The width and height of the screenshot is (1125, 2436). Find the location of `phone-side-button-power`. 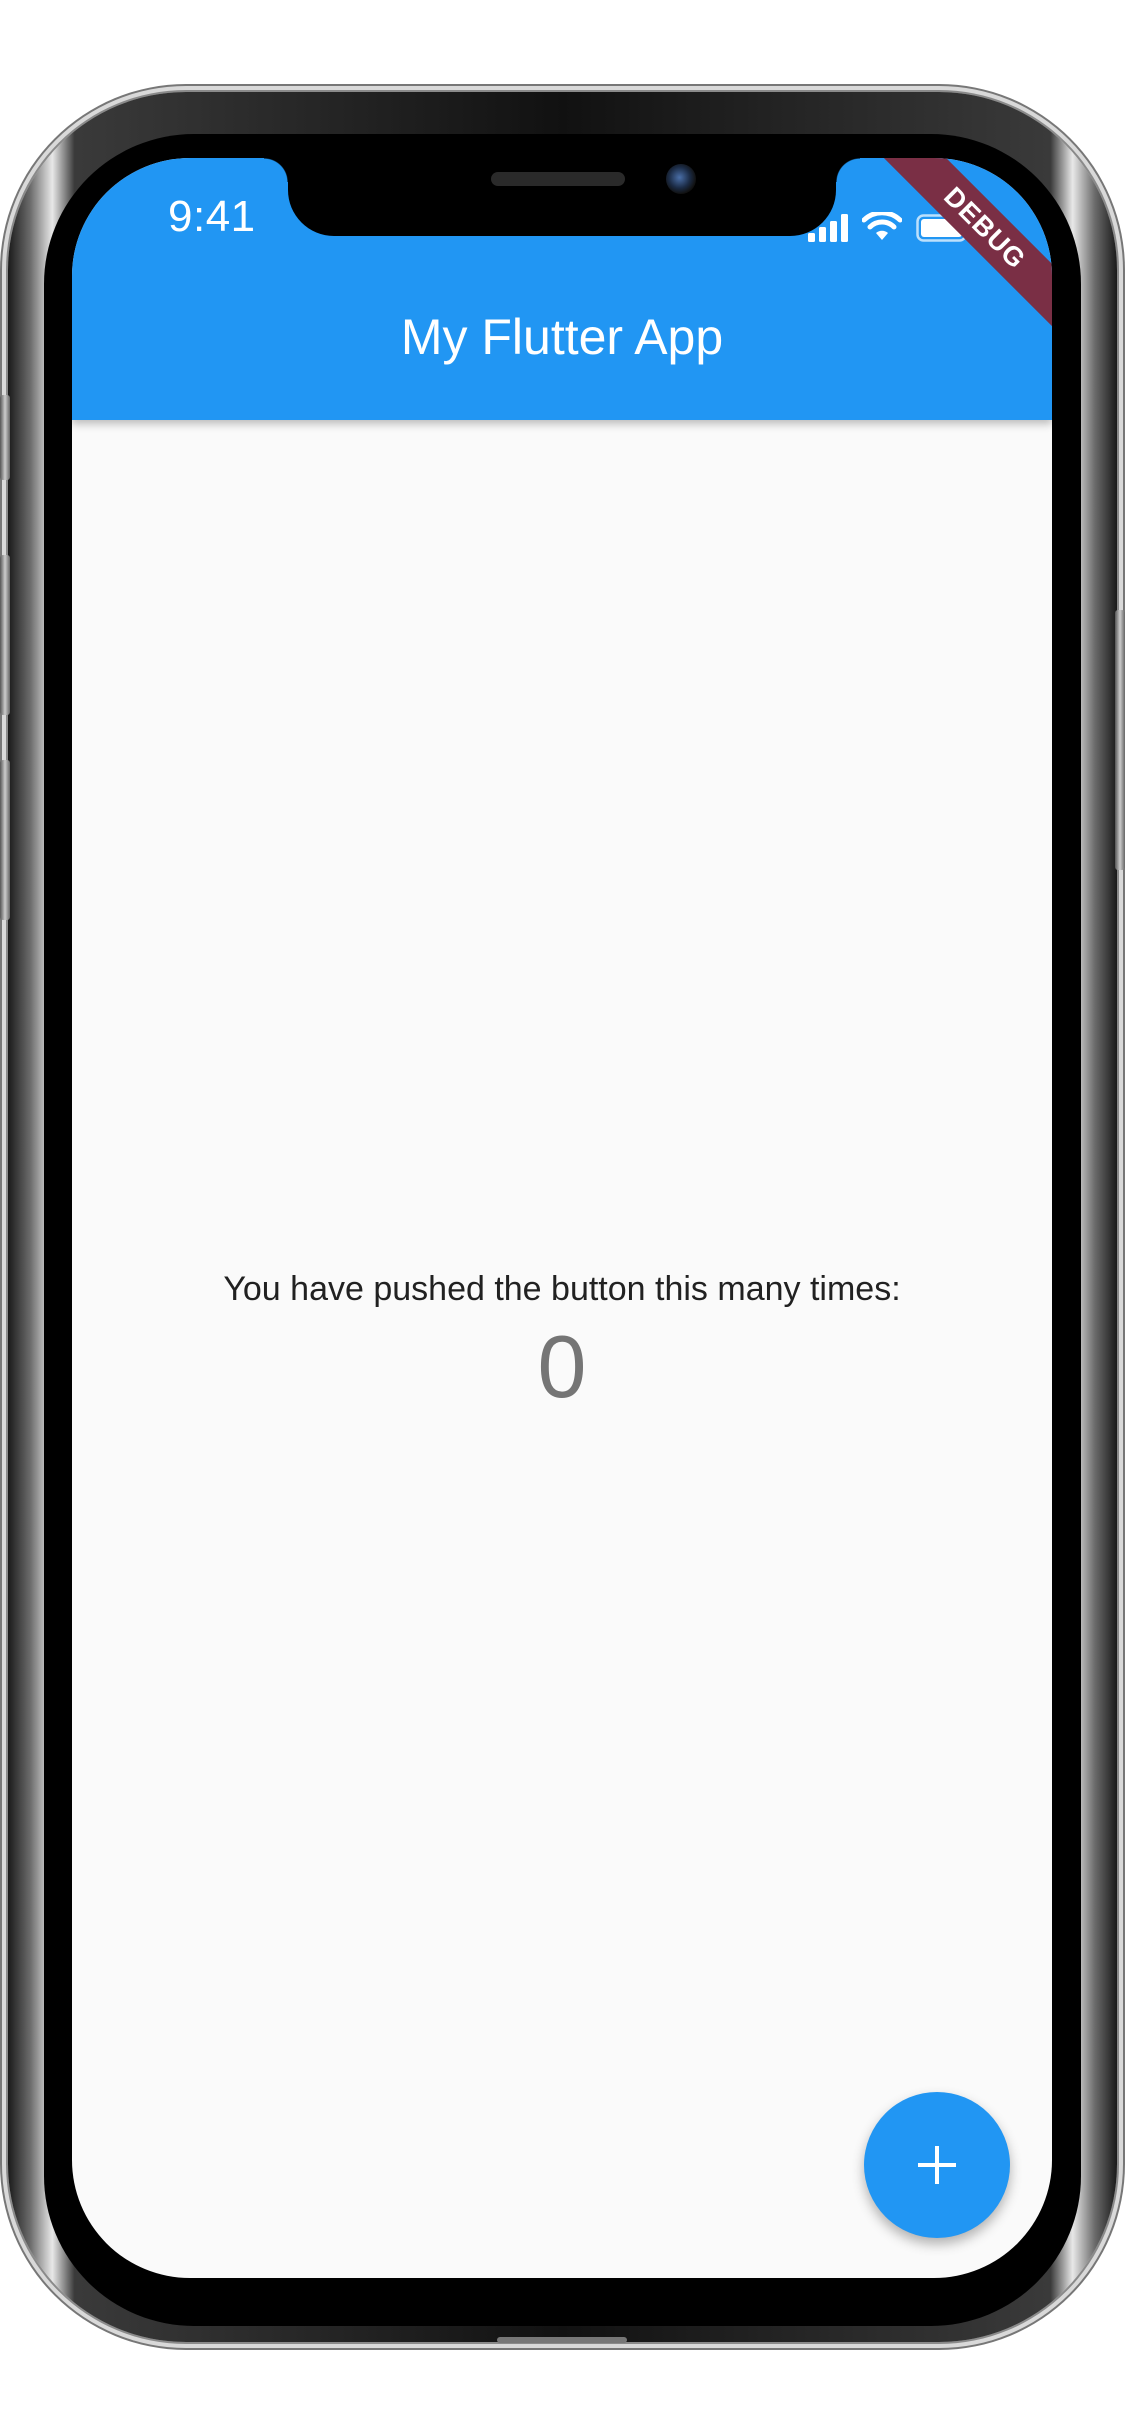

phone-side-button-power is located at coordinates (1120, 740).